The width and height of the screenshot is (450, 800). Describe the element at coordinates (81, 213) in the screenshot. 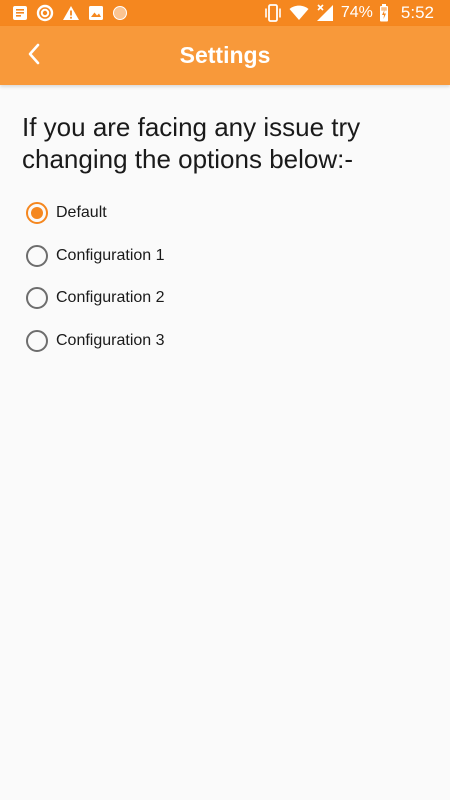

I see `option-label: Default` at that location.